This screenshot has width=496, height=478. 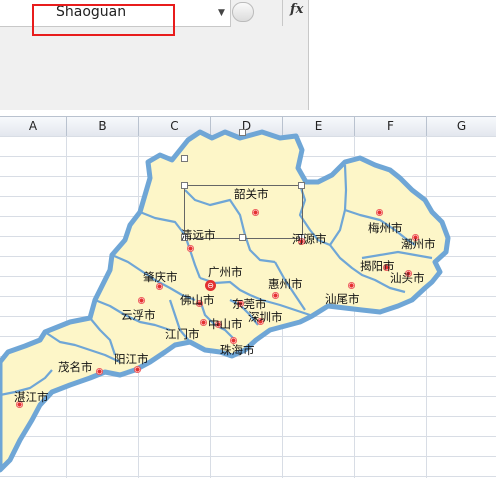 What do you see at coordinates (210, 285) in the screenshot?
I see `capital-marker-icon: ⊖` at bounding box center [210, 285].